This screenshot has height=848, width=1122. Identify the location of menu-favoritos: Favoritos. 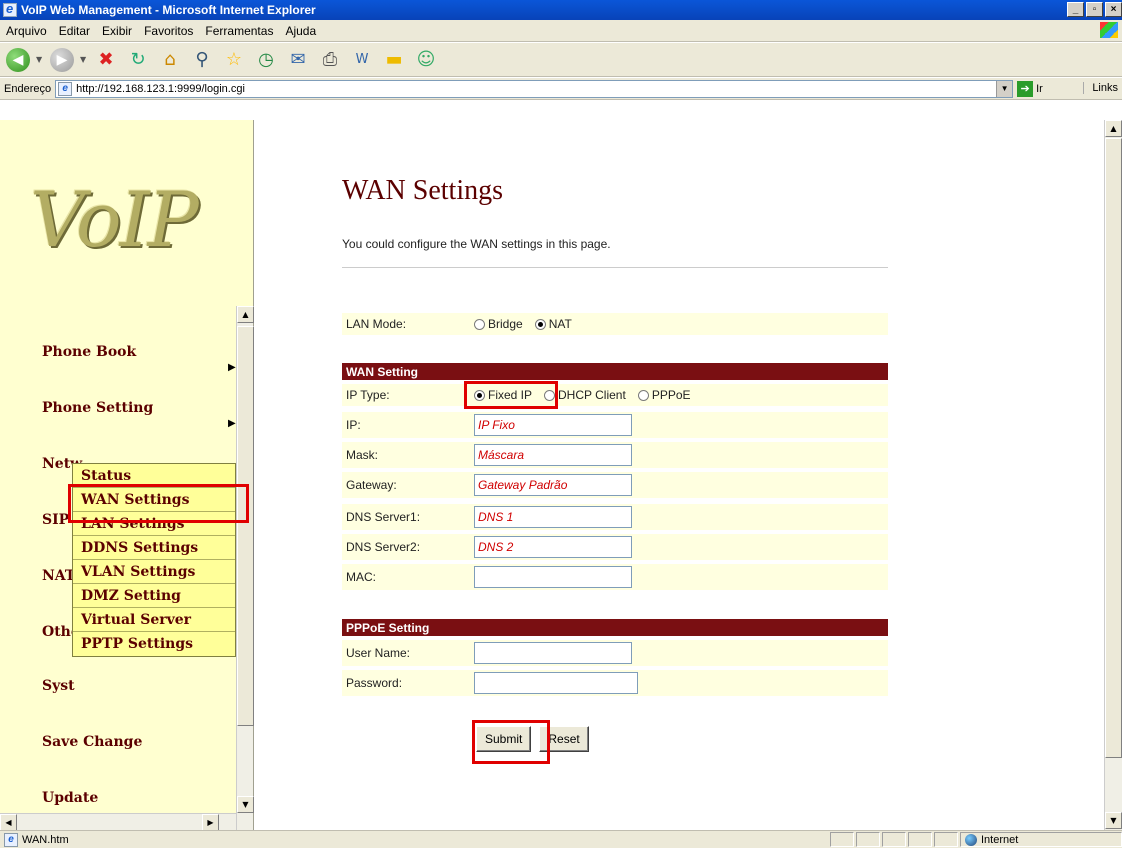
(168, 31).